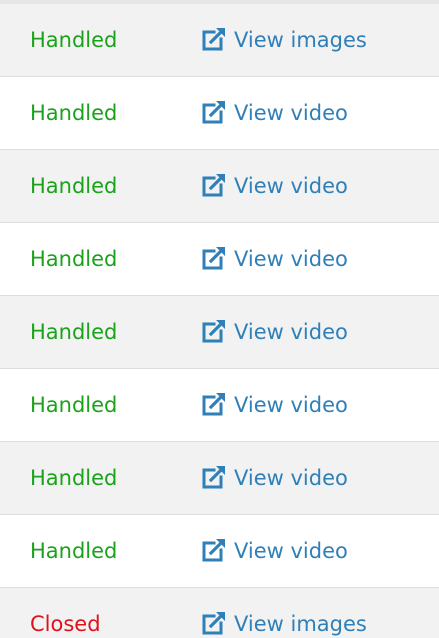 The width and height of the screenshot is (439, 638). I want to click on table-row: Handled View images, so click(219, 40).